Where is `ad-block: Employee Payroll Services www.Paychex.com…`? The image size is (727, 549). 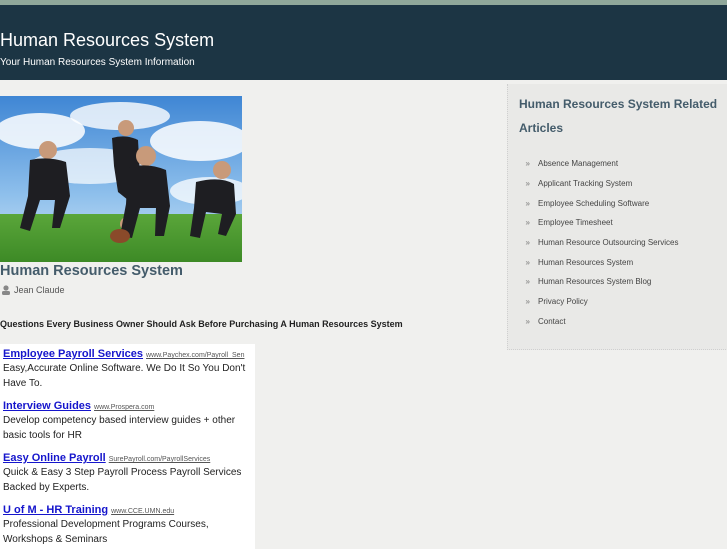
ad-block: Employee Payroll Services www.Paychex.com… is located at coordinates (127, 446).